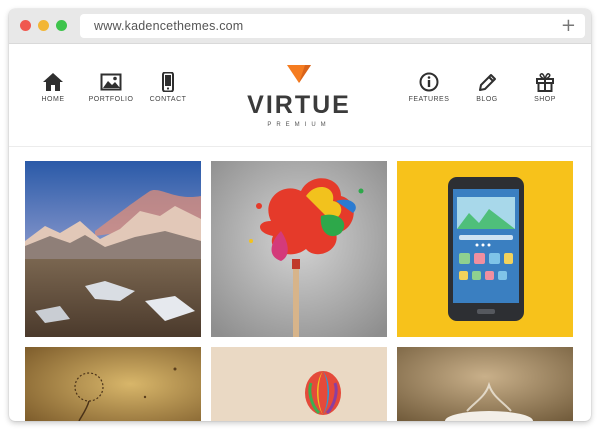  Describe the element at coordinates (299, 125) in the screenshot. I see `logo-subtitle: PREMIUM` at that location.